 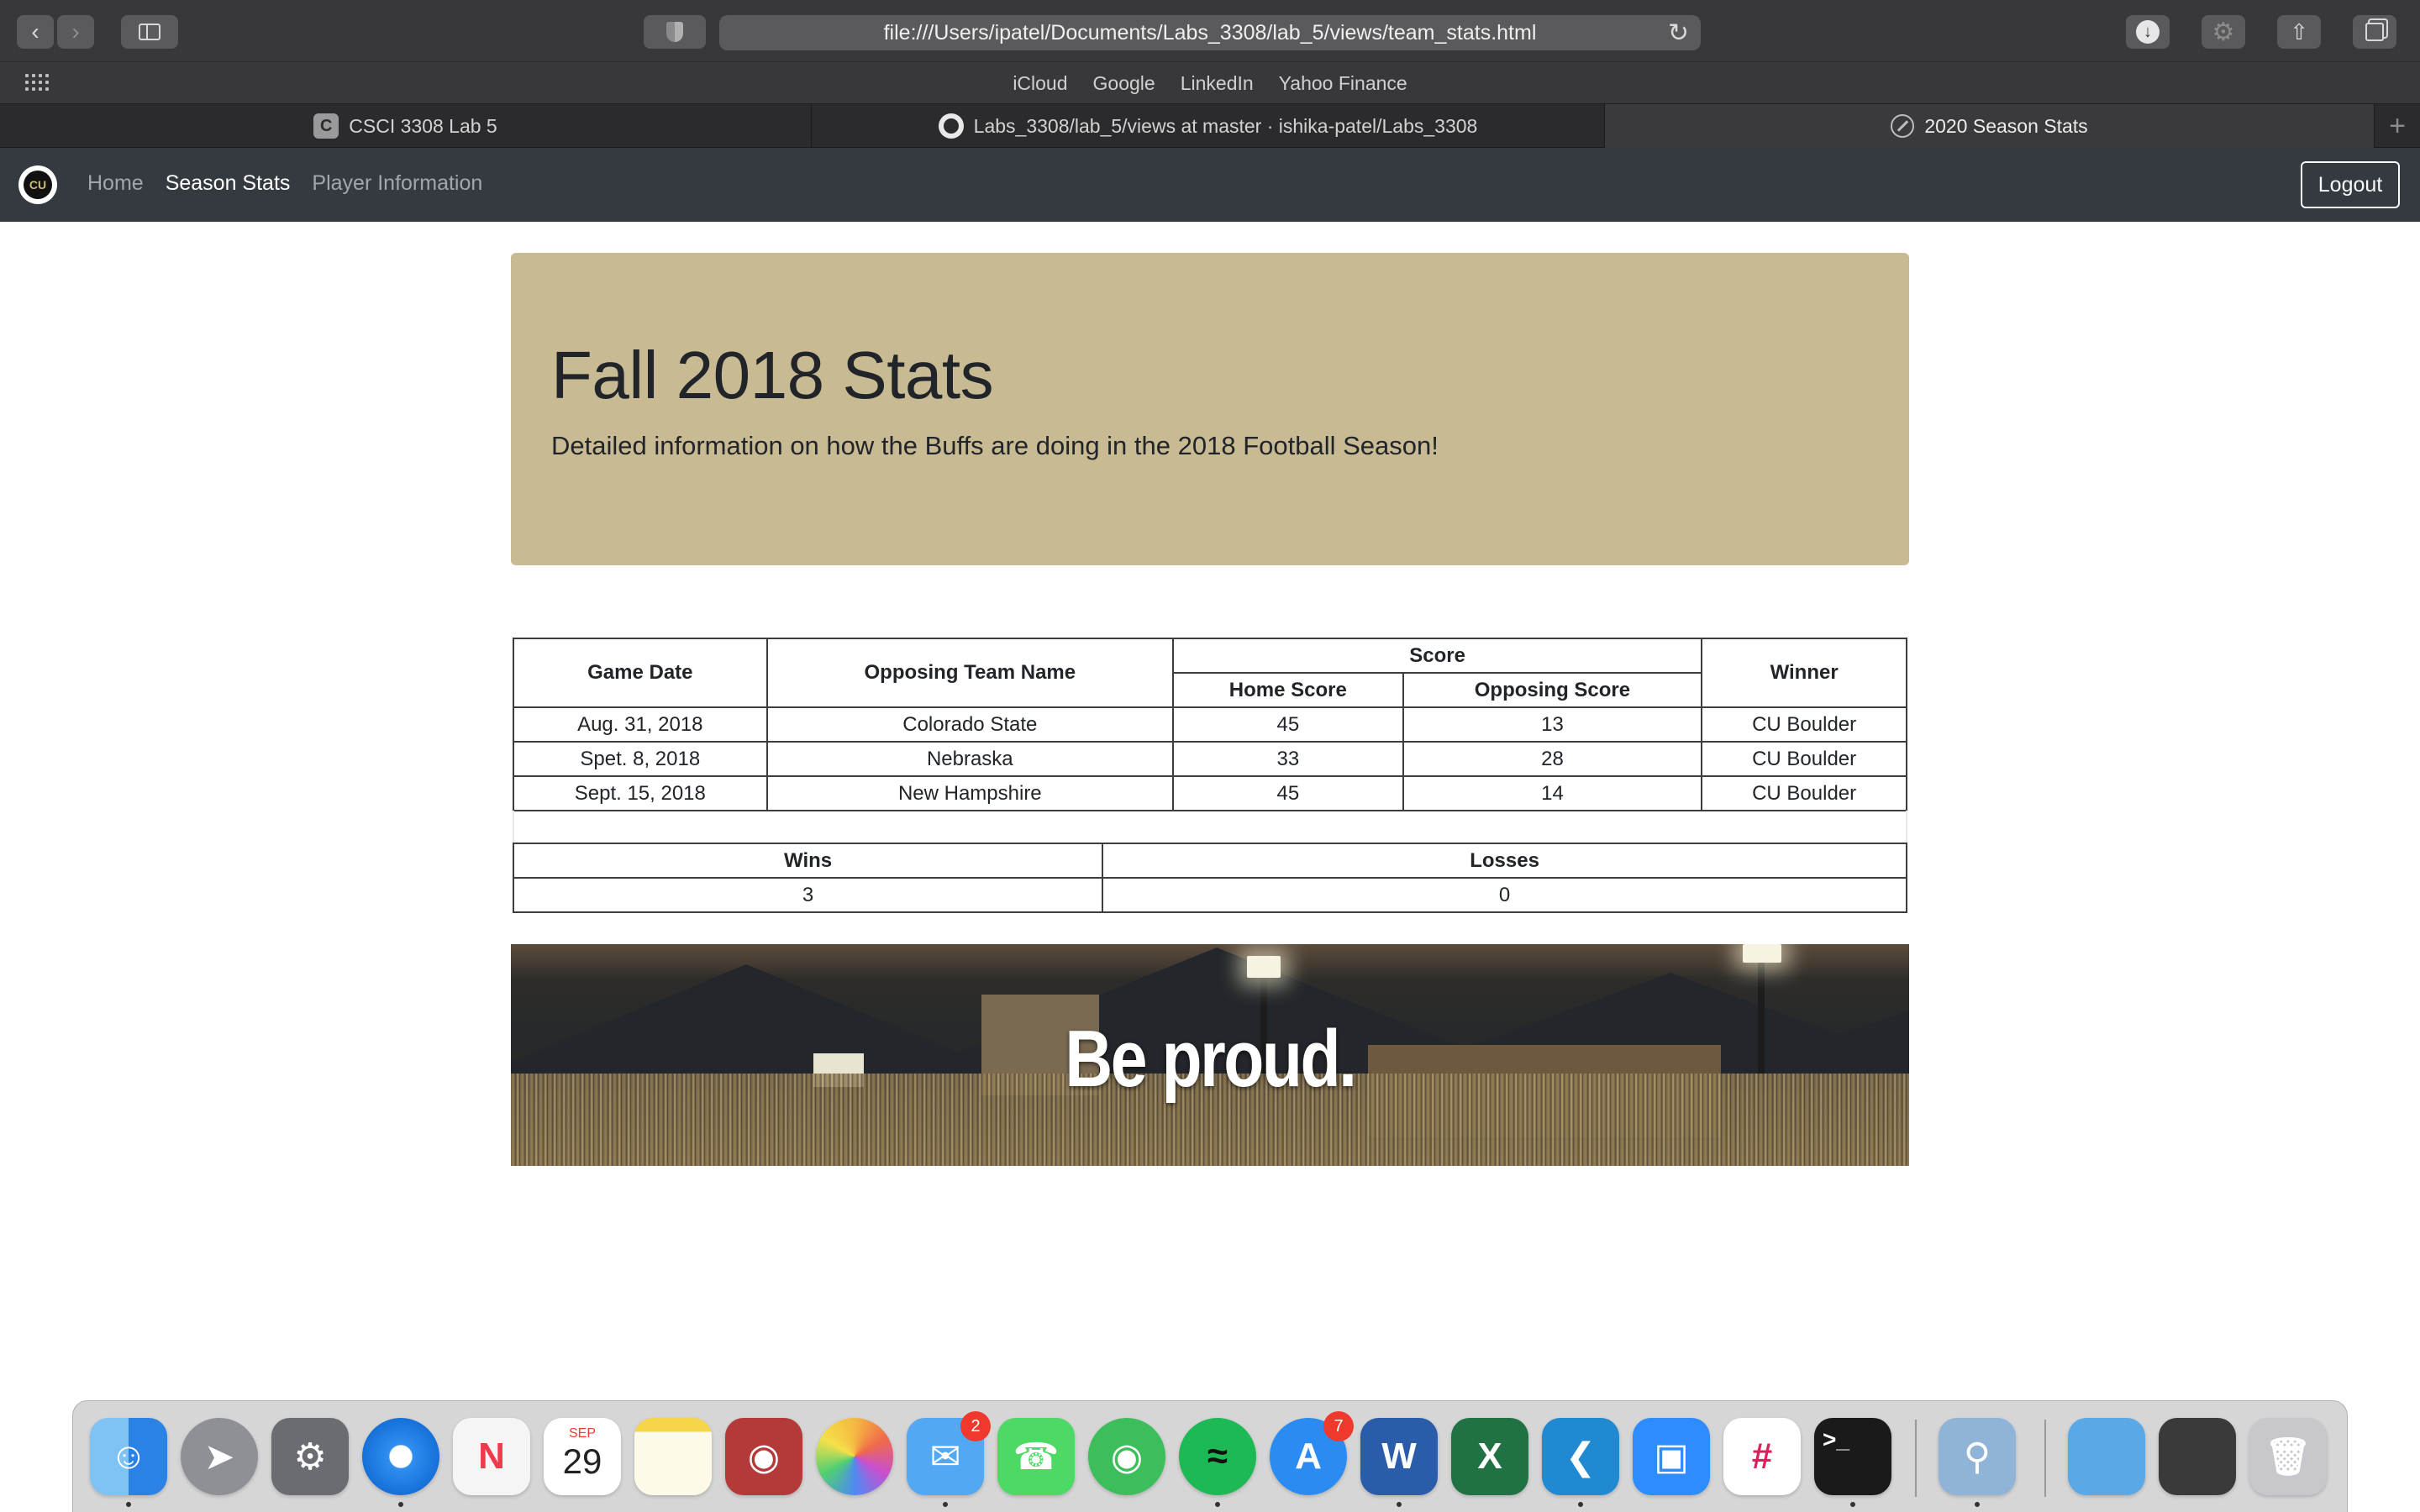 I want to click on vscode-icon: ❮, so click(x=1580, y=1456).